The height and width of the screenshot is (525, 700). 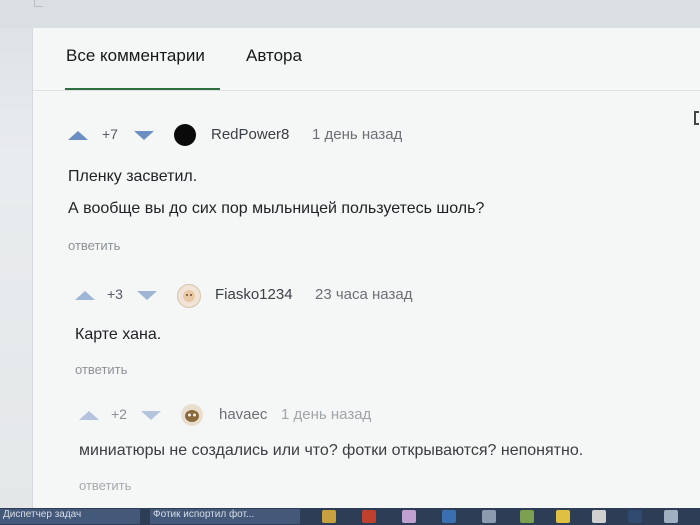 What do you see at coordinates (350, 14) in the screenshot?
I see `top-strip` at bounding box center [350, 14].